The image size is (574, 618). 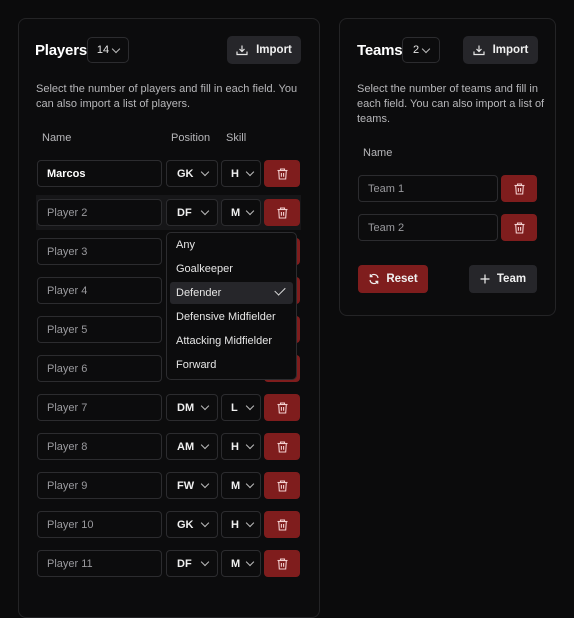 What do you see at coordinates (374, 279) in the screenshot?
I see `refresh-icon` at bounding box center [374, 279].